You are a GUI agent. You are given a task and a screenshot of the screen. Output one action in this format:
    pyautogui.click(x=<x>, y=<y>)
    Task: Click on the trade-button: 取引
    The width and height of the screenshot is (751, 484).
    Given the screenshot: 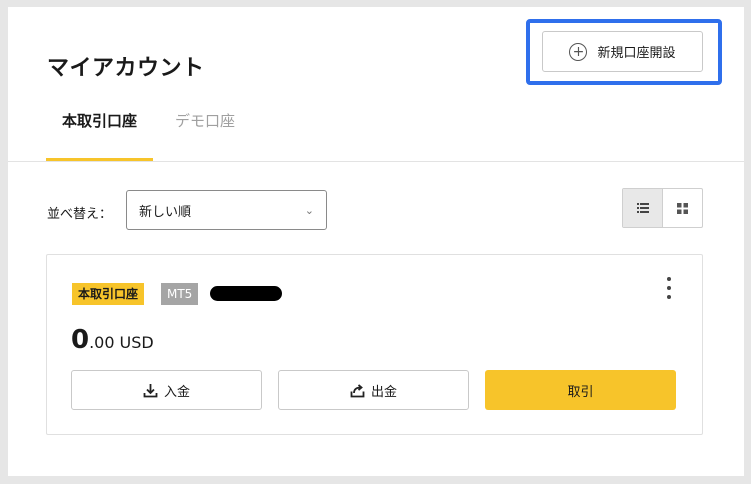 What is the action you would take?
    pyautogui.click(x=580, y=390)
    